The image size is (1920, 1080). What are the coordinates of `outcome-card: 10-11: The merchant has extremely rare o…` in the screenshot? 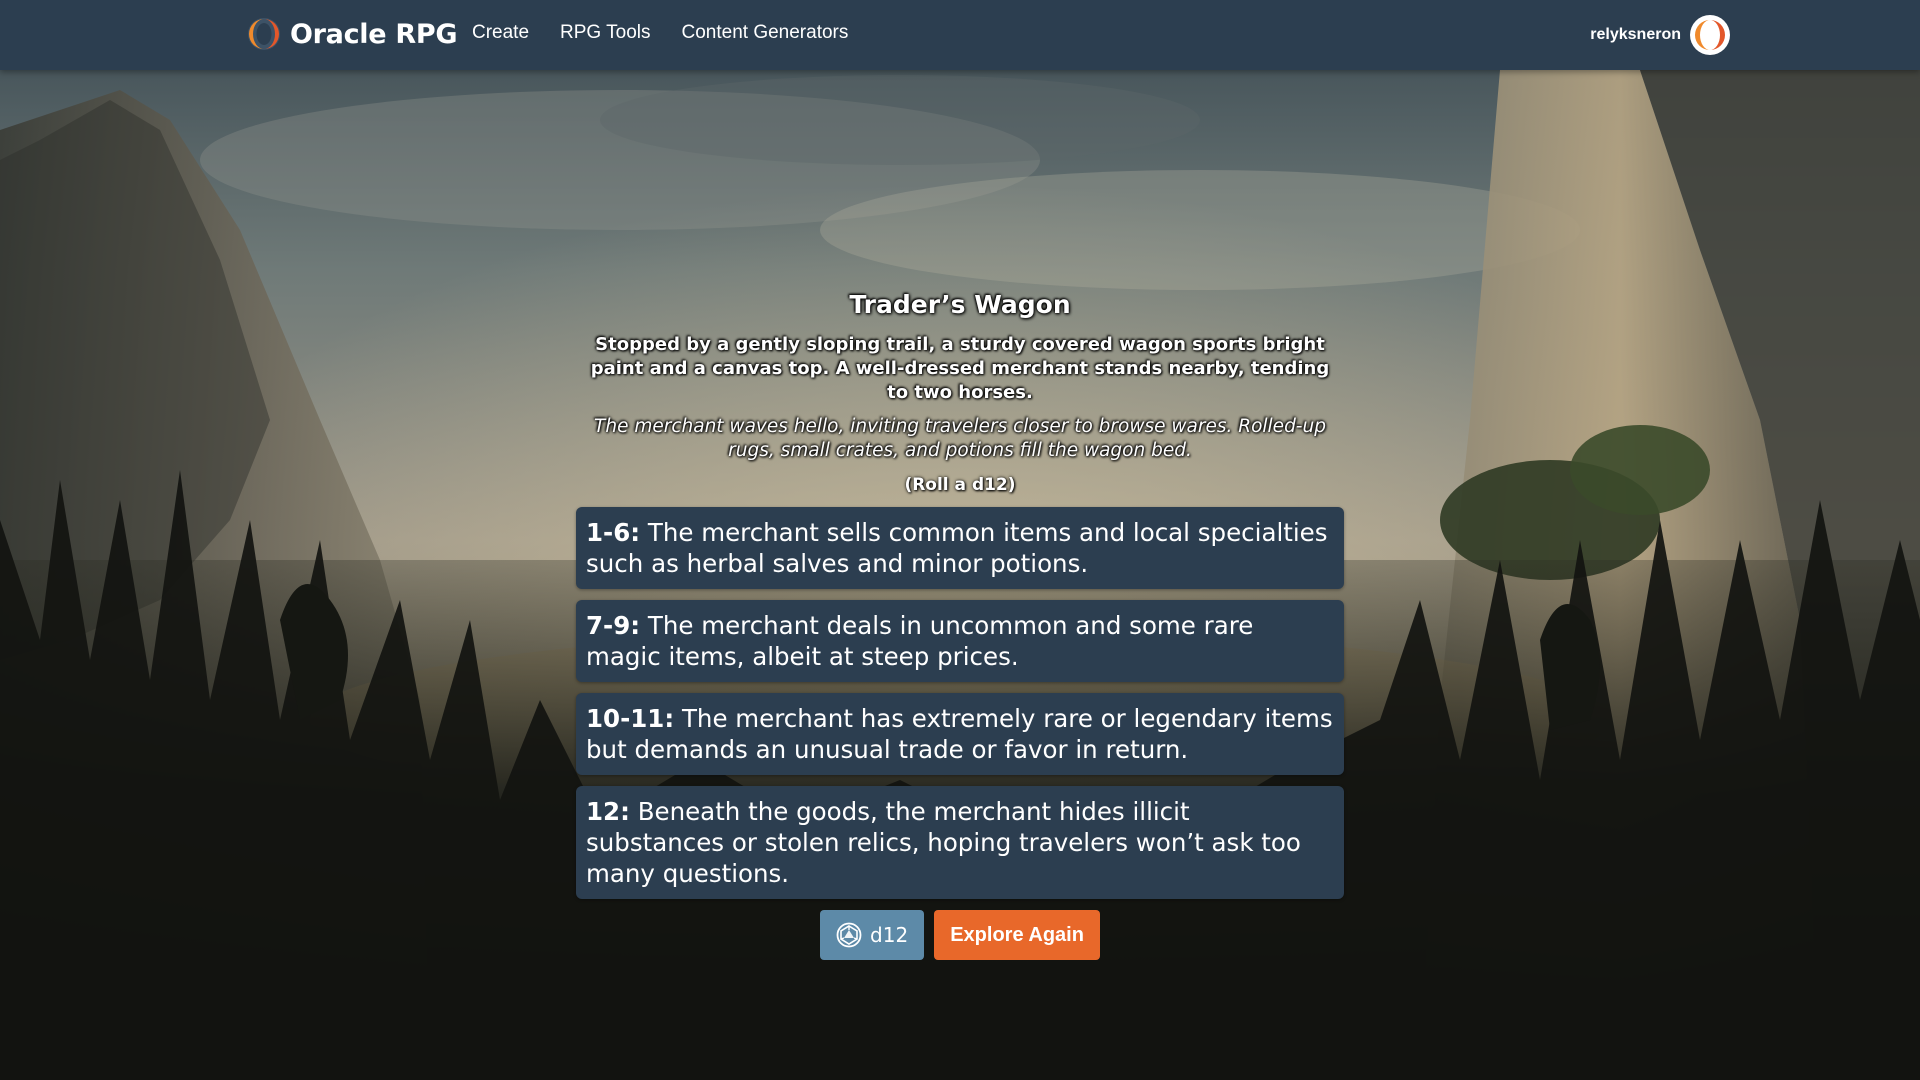 It's located at (960, 734).